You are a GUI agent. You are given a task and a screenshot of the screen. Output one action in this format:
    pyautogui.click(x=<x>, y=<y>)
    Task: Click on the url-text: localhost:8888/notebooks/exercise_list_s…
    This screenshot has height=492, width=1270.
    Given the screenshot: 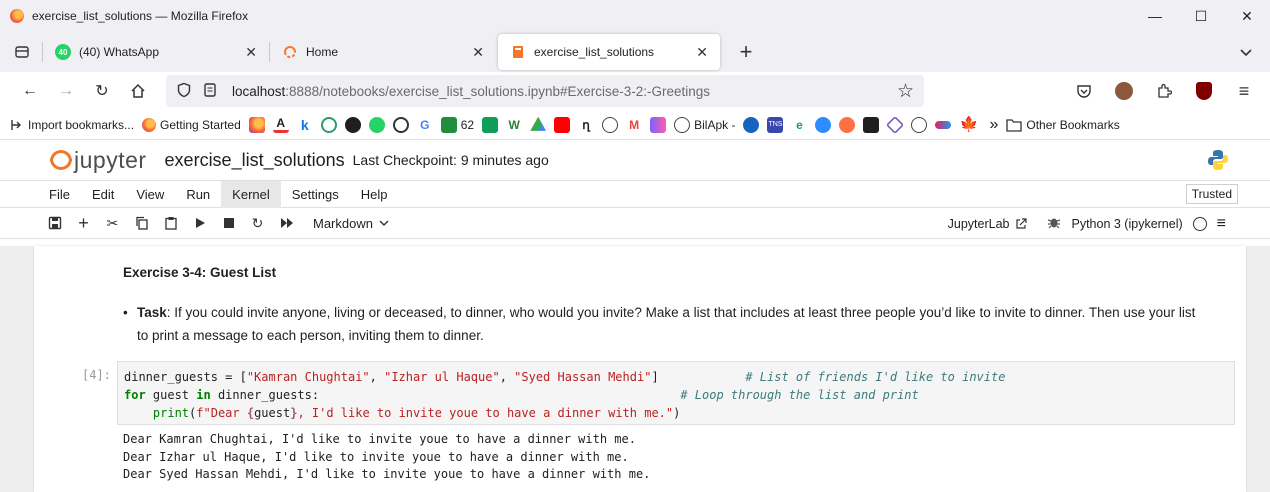 What is the action you would take?
    pyautogui.click(x=471, y=91)
    